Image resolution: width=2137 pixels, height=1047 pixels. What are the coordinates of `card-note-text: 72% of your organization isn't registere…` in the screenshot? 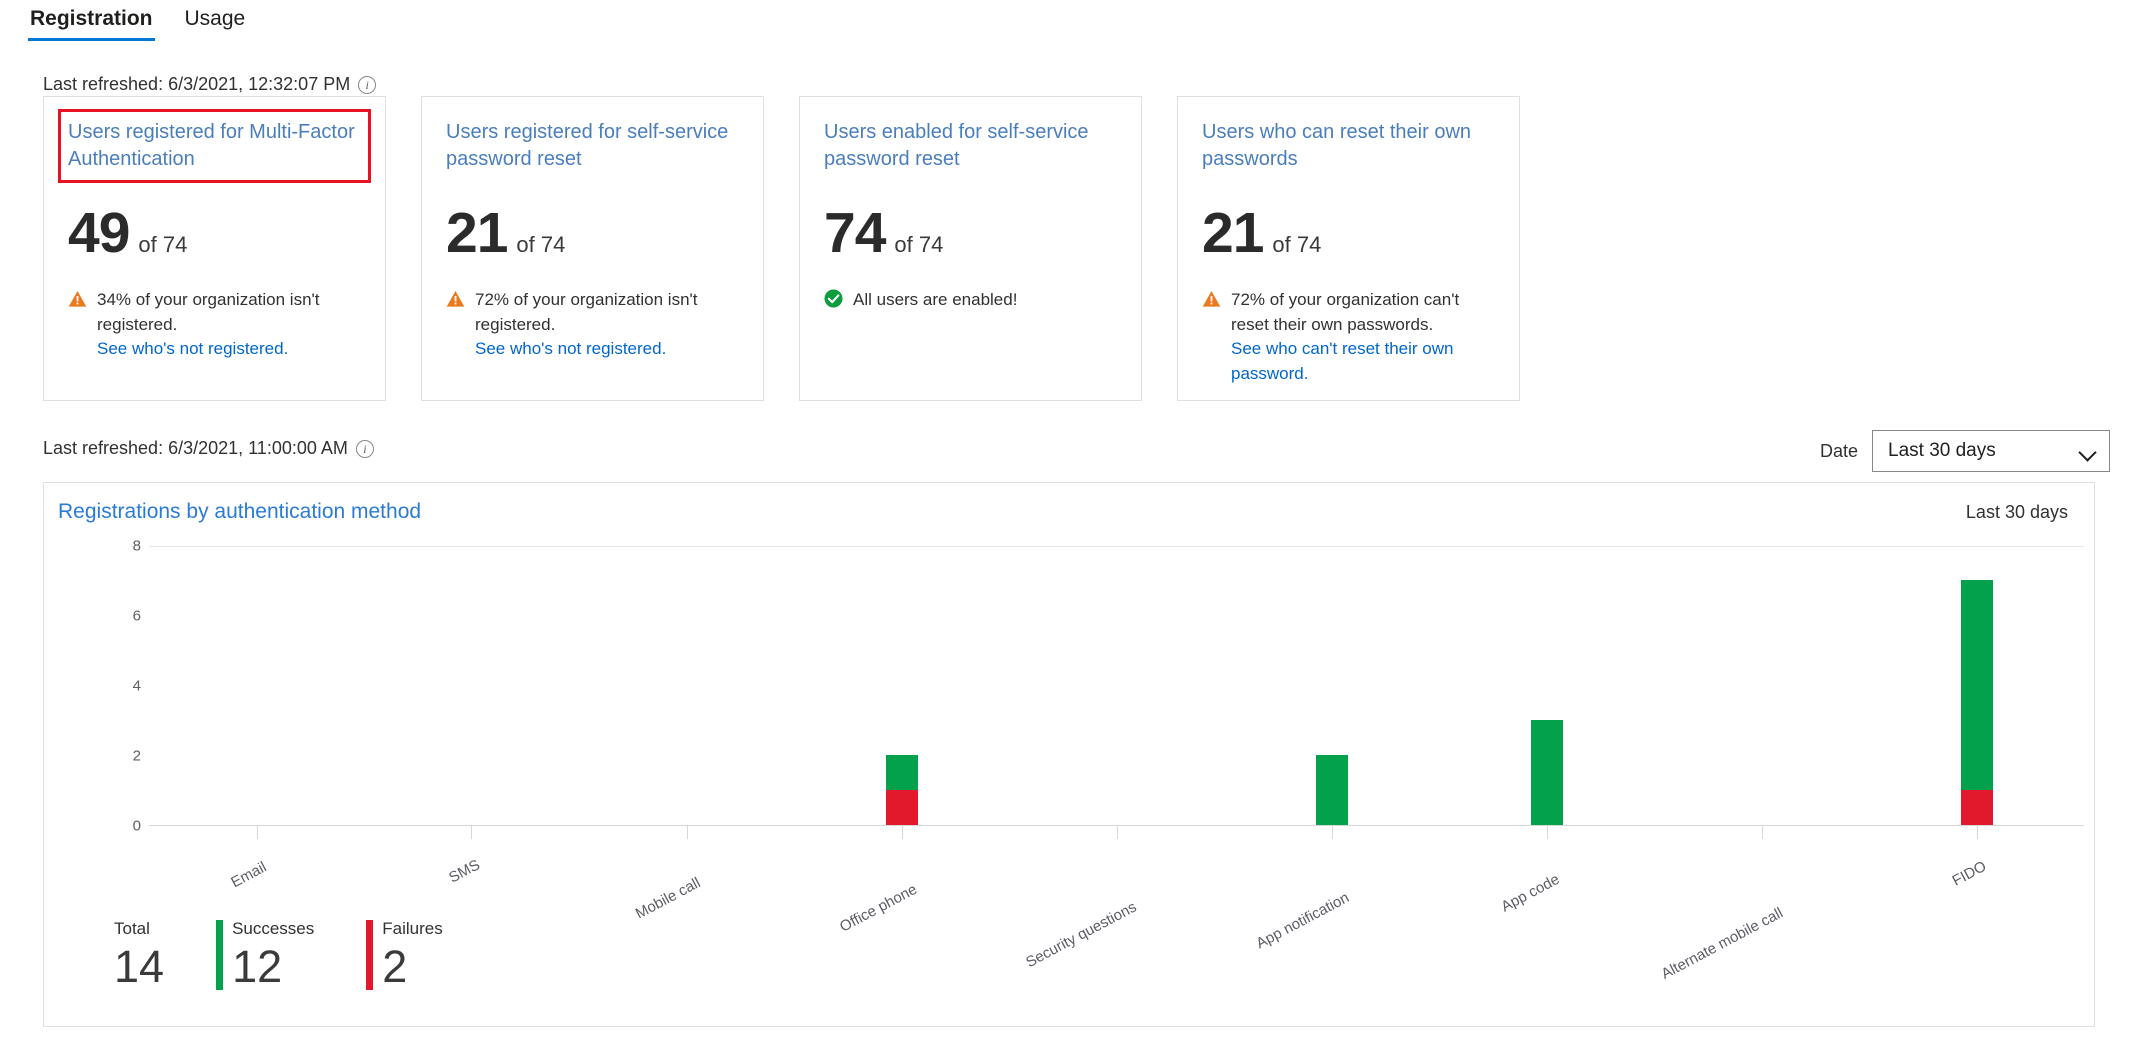 It's located at (586, 312).